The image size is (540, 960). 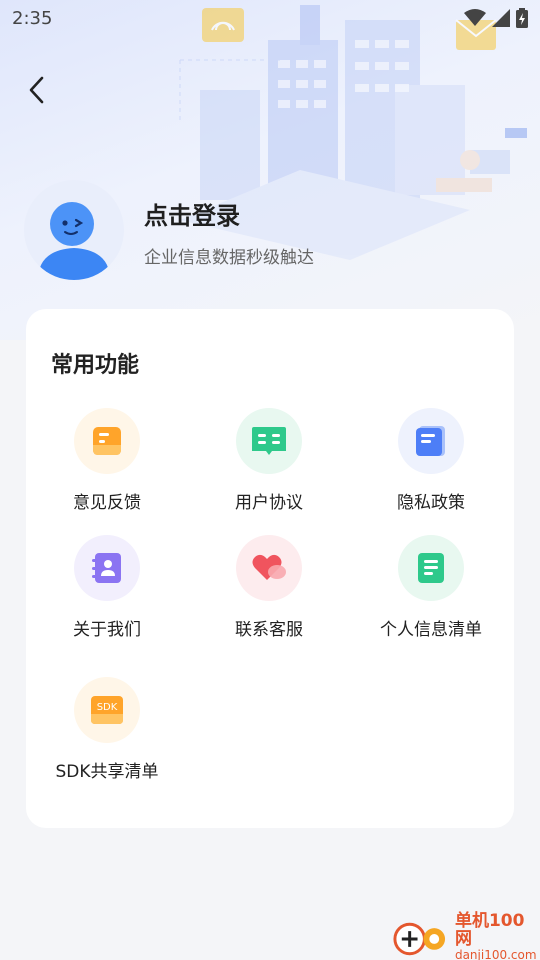 What do you see at coordinates (192, 213) in the screenshot?
I see `login-title: 点击登录` at bounding box center [192, 213].